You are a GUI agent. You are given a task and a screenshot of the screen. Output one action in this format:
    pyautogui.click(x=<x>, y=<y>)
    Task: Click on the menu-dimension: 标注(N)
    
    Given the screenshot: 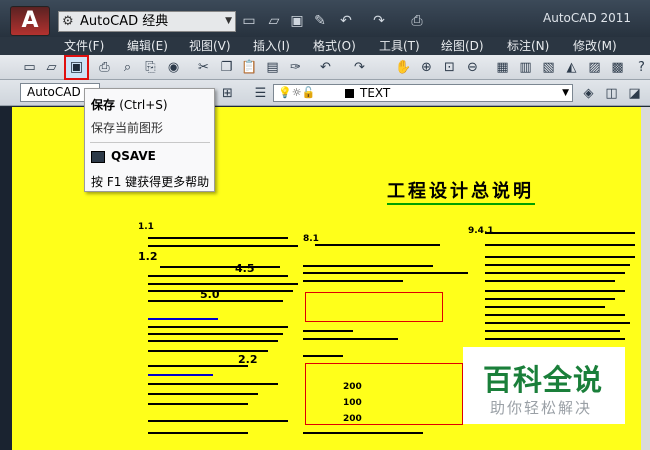 What is the action you would take?
    pyautogui.click(x=528, y=46)
    